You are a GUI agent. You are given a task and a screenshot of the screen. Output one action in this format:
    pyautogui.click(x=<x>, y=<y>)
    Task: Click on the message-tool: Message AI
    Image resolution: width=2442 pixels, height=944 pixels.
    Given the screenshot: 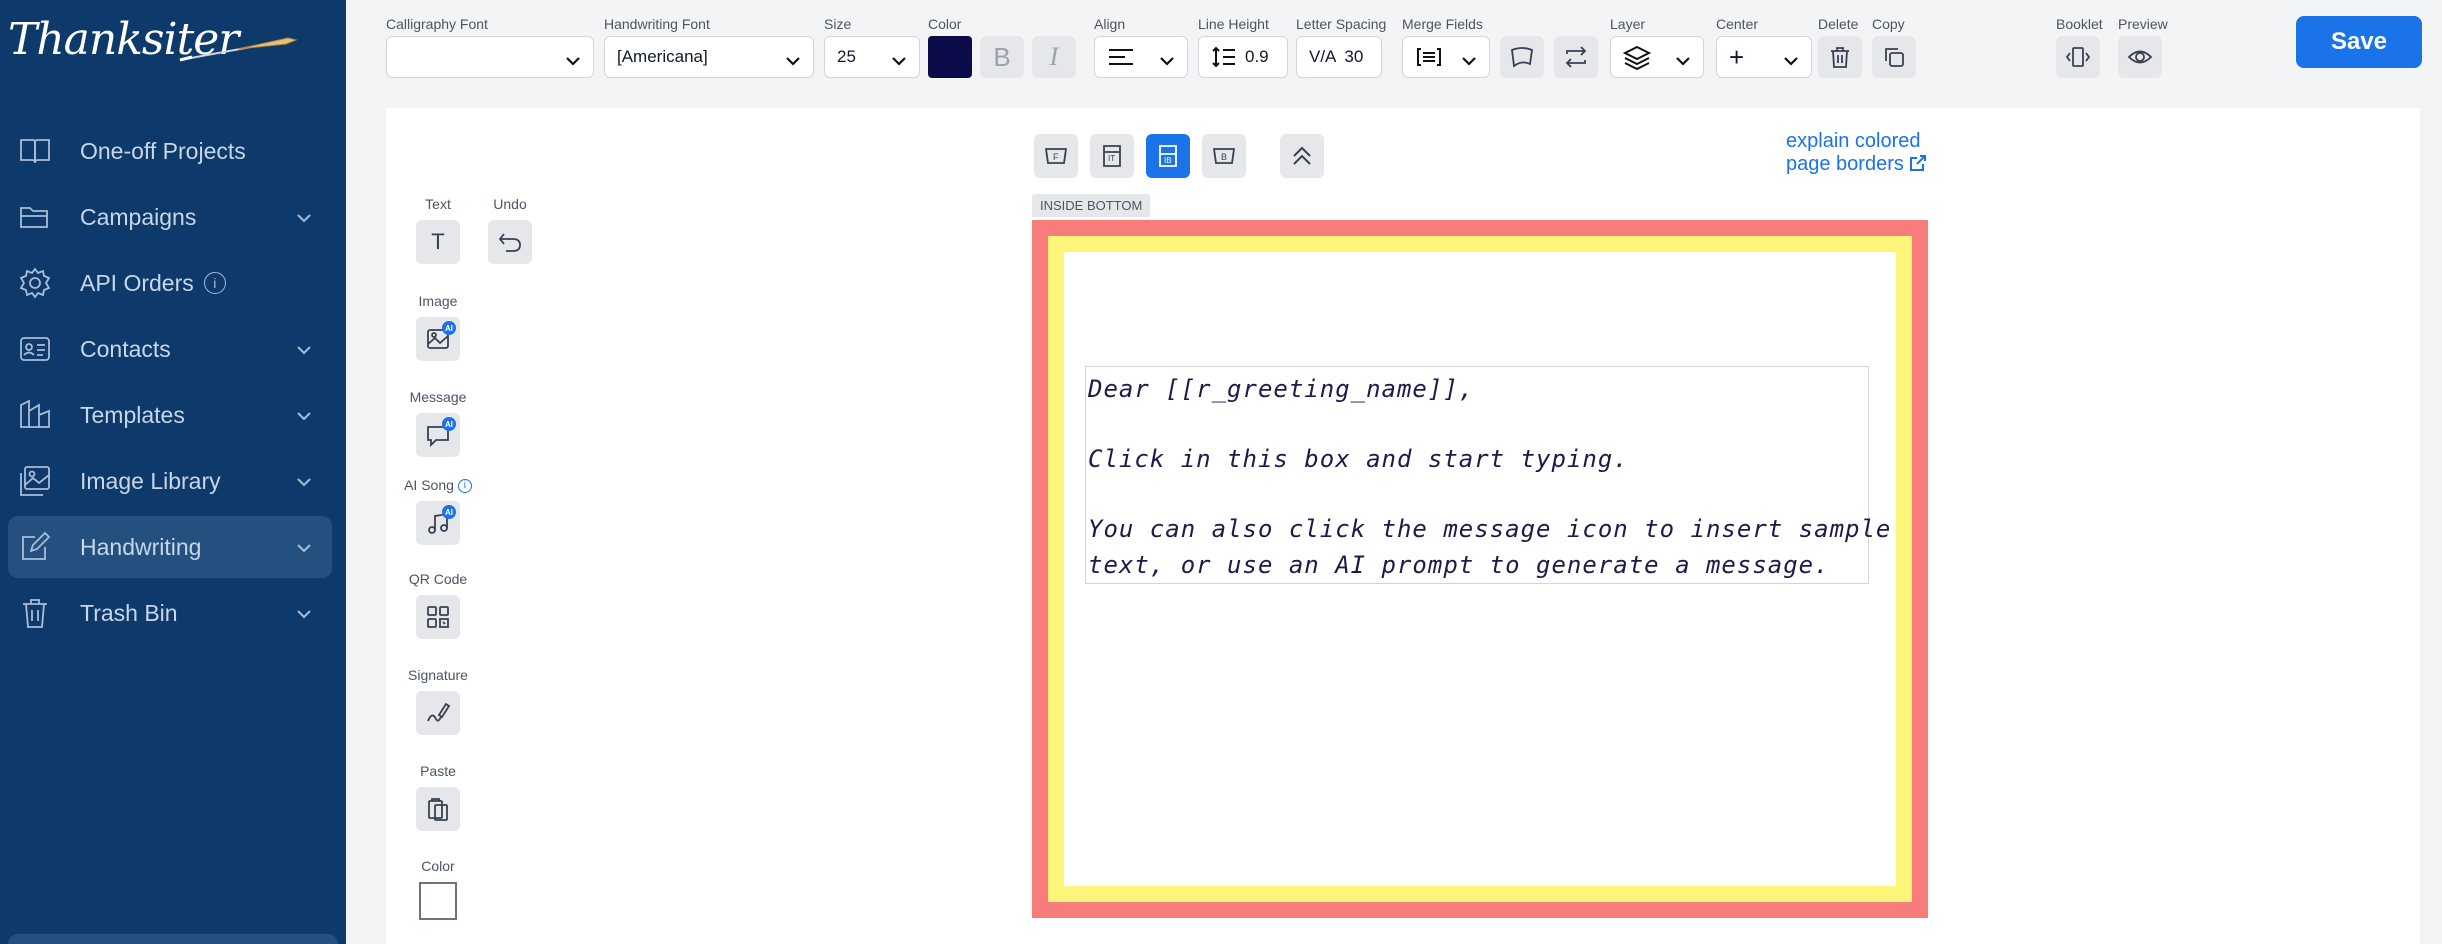 What is the action you would take?
    pyautogui.click(x=438, y=423)
    